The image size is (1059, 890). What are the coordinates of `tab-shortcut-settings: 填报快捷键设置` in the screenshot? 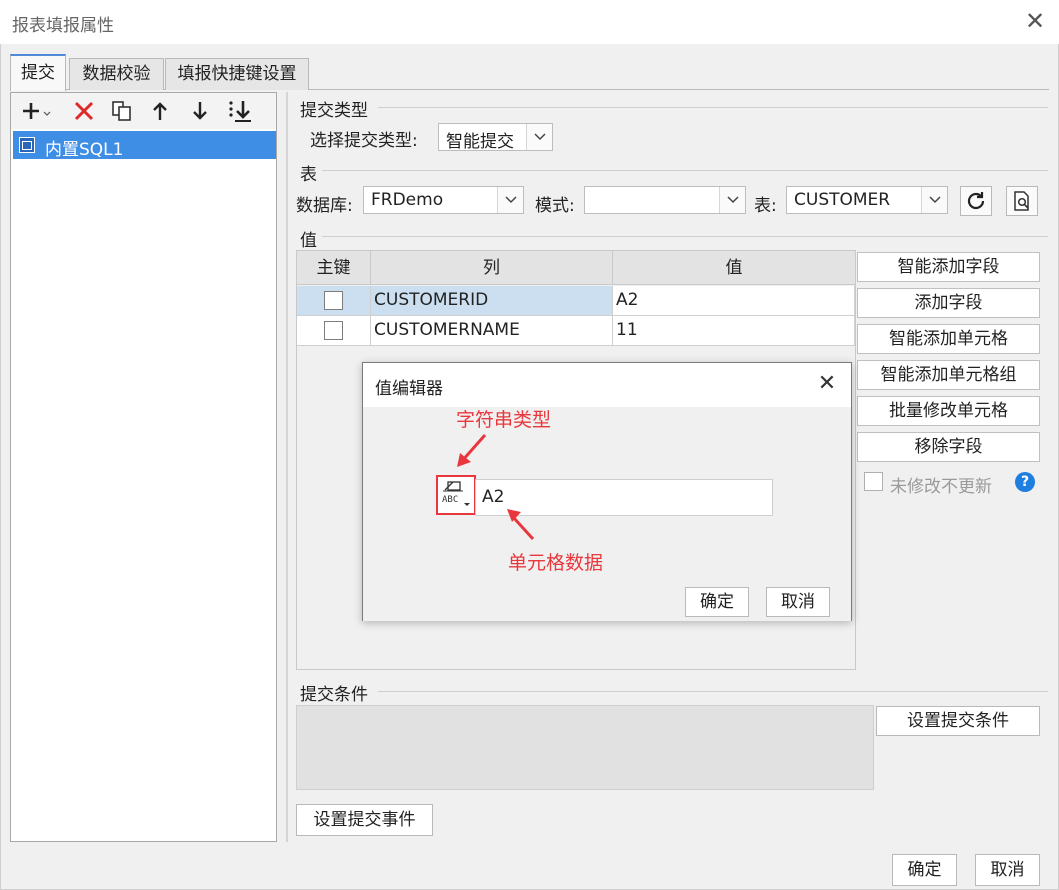 It's located at (237, 74).